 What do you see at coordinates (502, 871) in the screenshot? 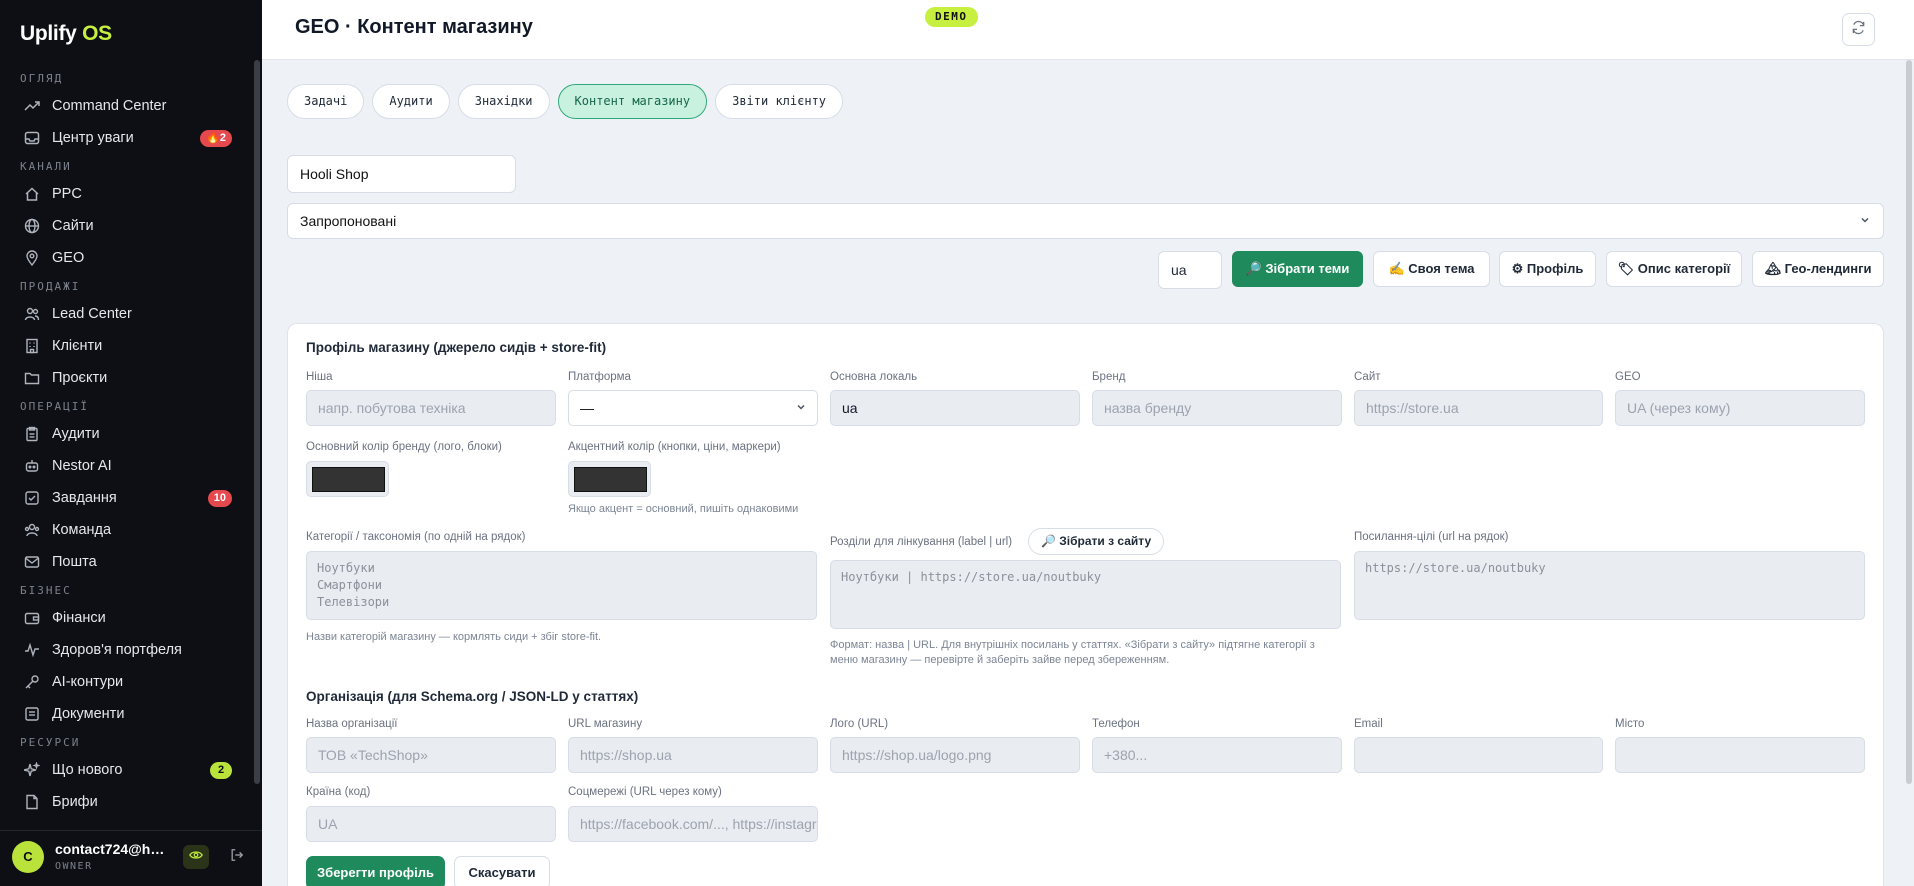
I see `cancel-button: Скасувати` at bounding box center [502, 871].